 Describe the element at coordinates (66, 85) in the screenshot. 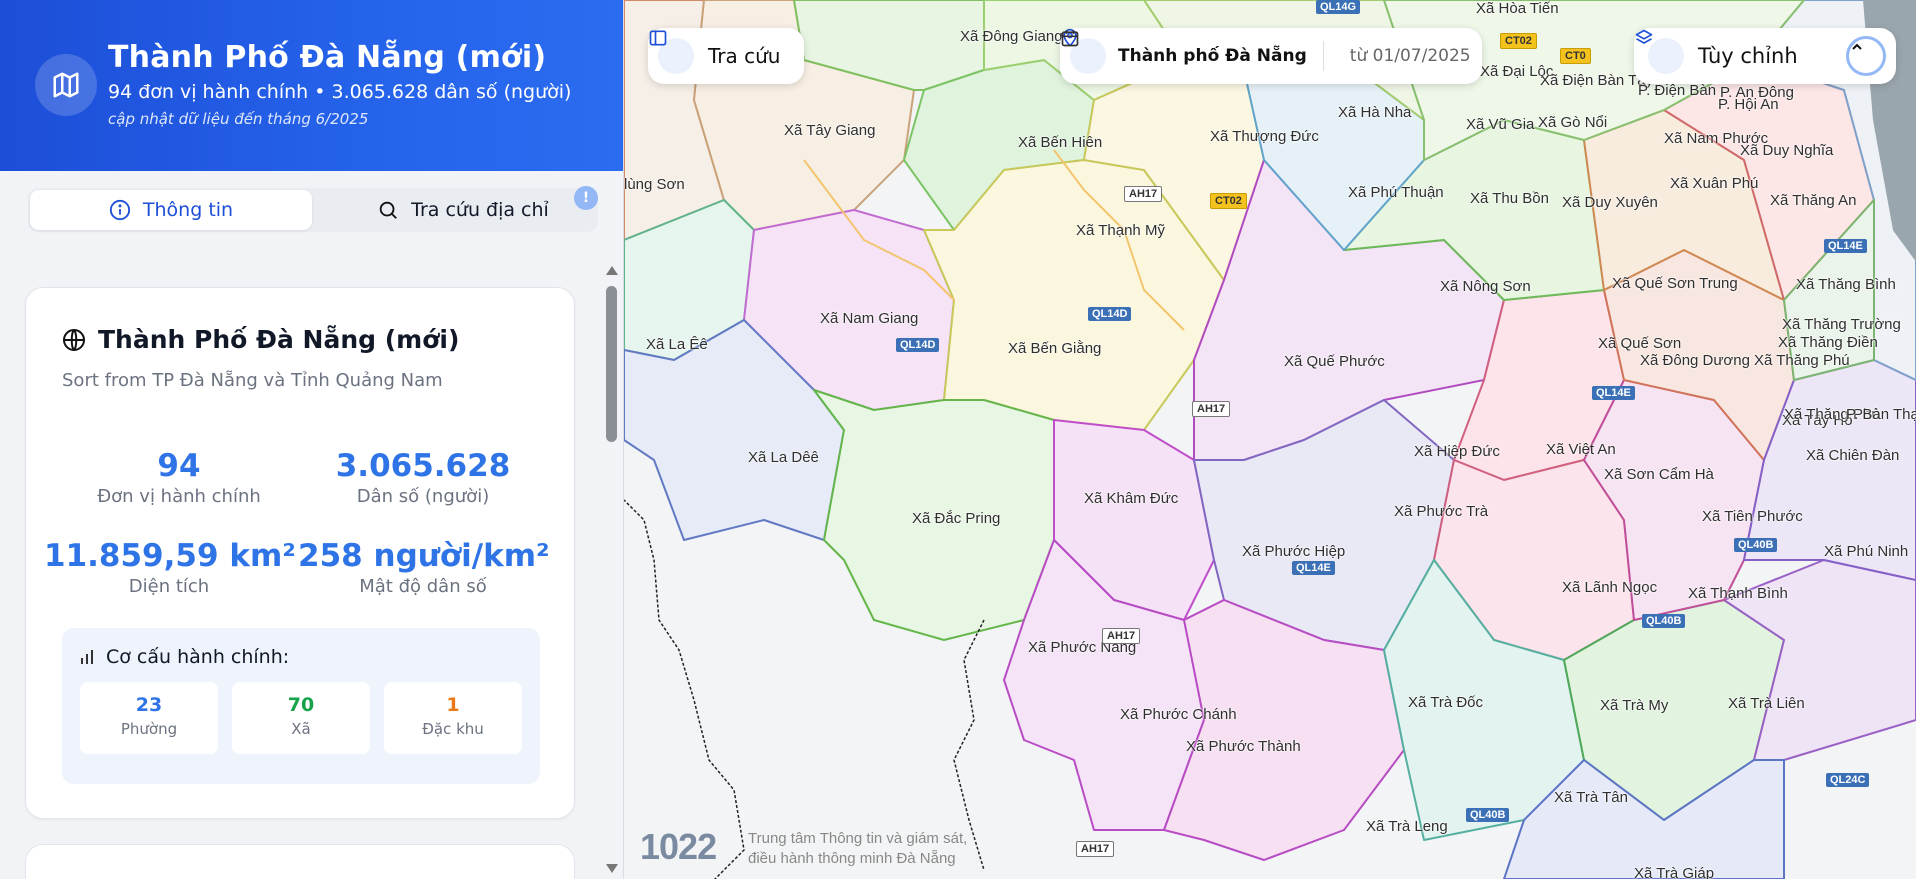

I see `map-icon` at that location.